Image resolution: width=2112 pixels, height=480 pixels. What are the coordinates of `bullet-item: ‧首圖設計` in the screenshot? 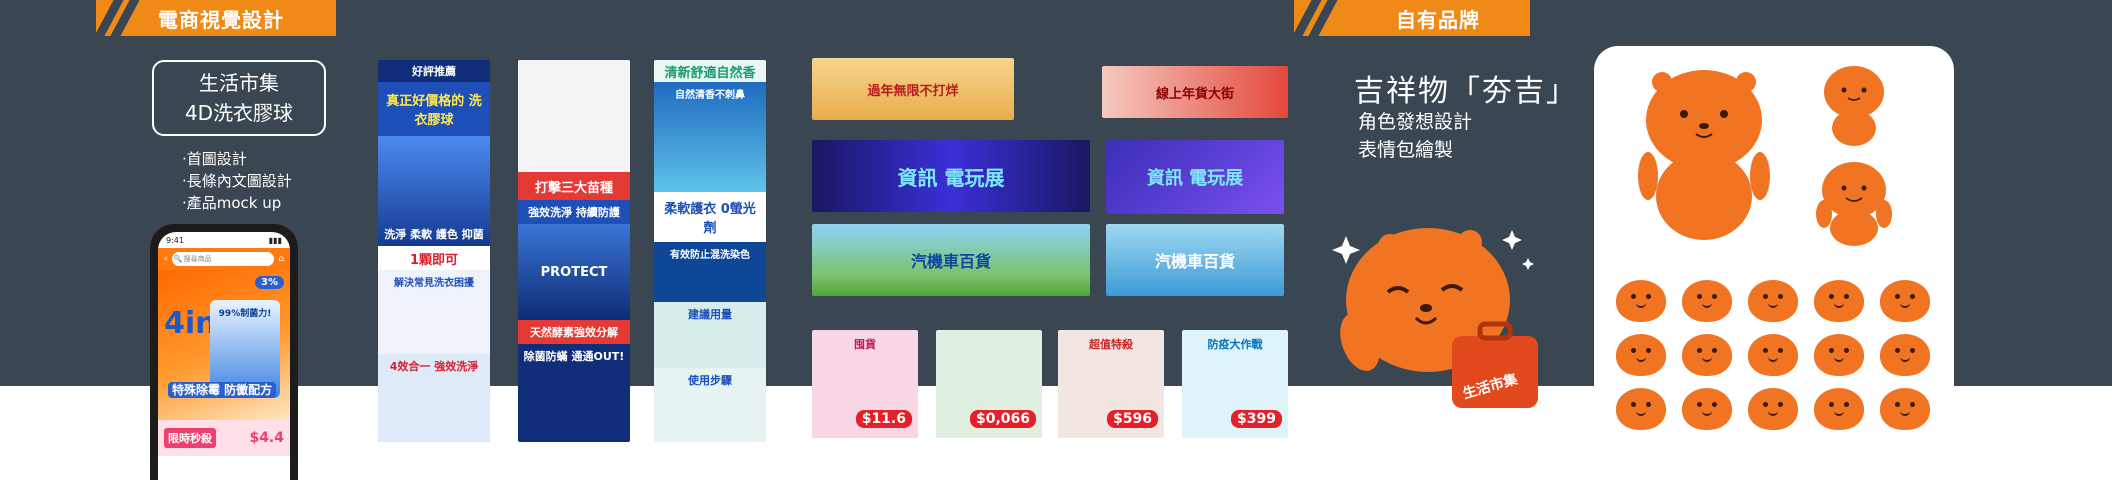 It's located at (214, 159).